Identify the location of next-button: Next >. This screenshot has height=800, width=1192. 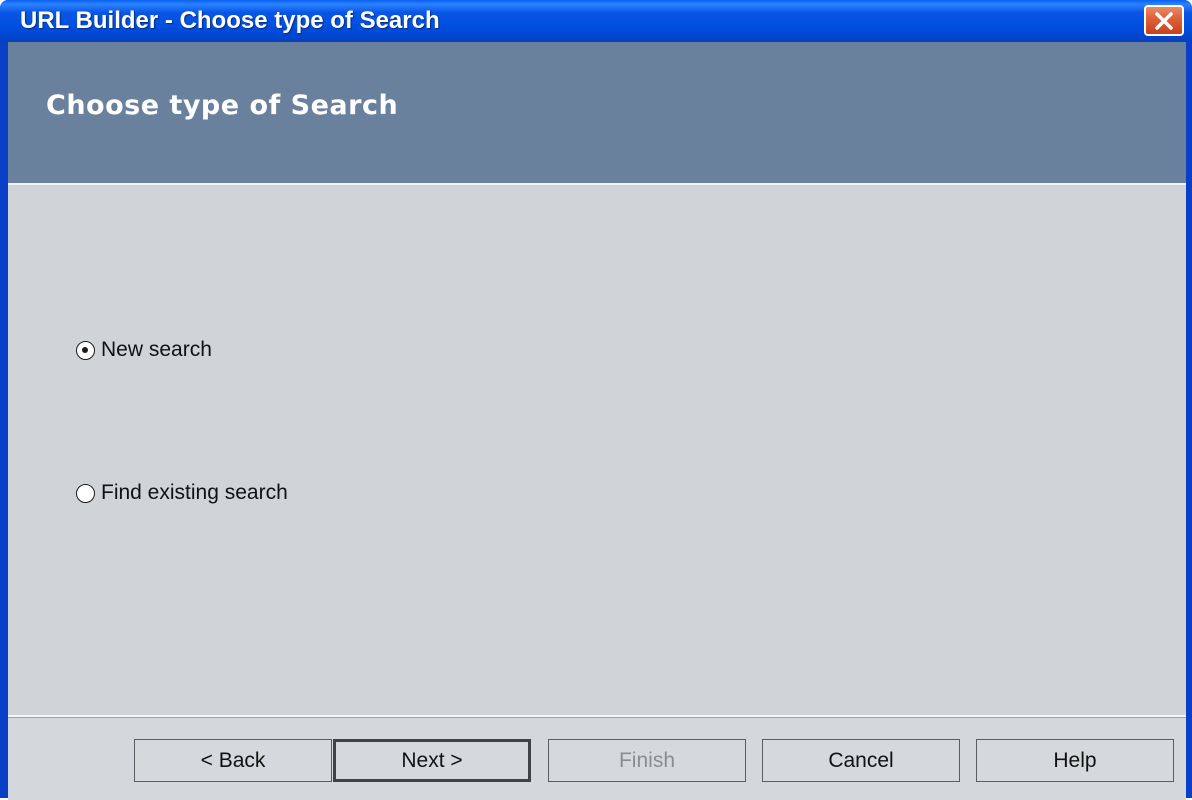
(432, 760).